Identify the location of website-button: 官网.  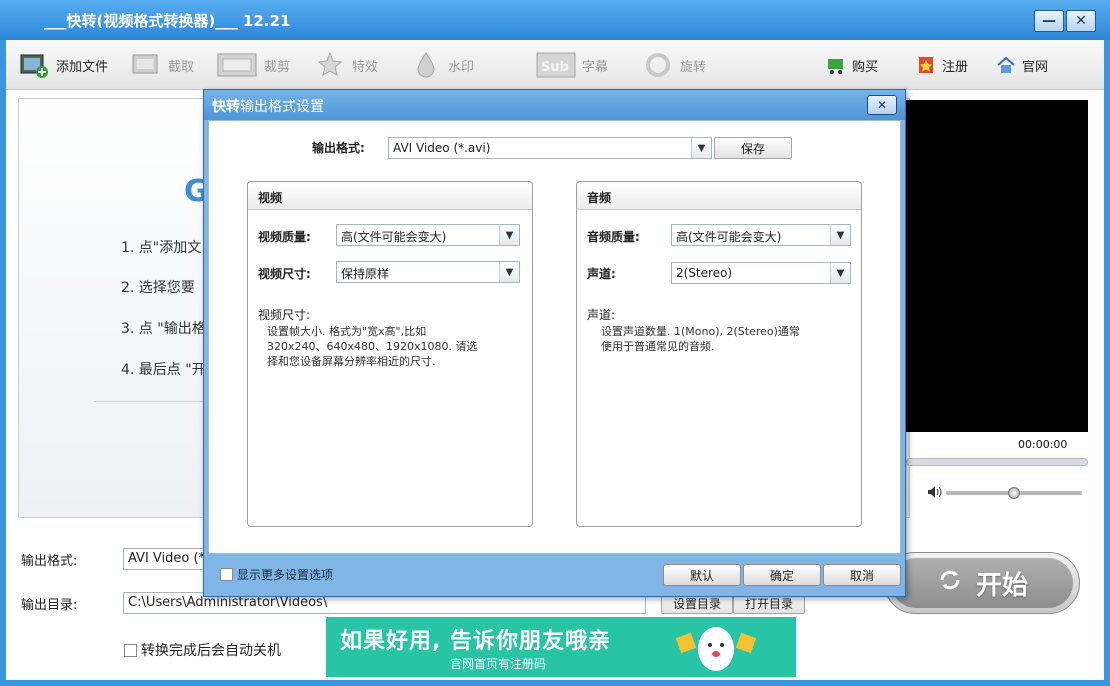
(1022, 65).